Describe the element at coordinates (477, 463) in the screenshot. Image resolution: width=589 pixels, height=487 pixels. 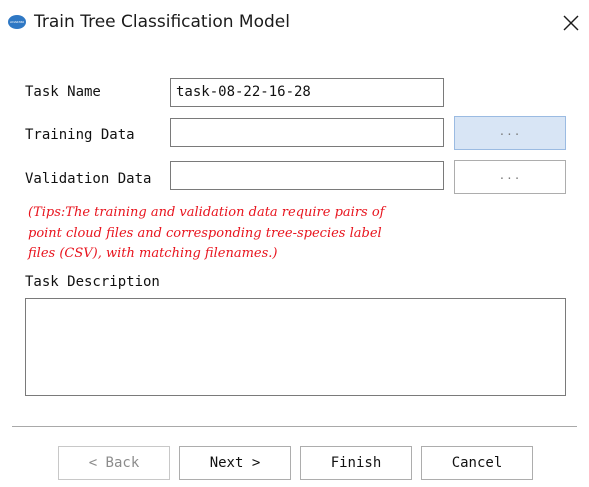
I see `cancel-button: Cancel` at that location.